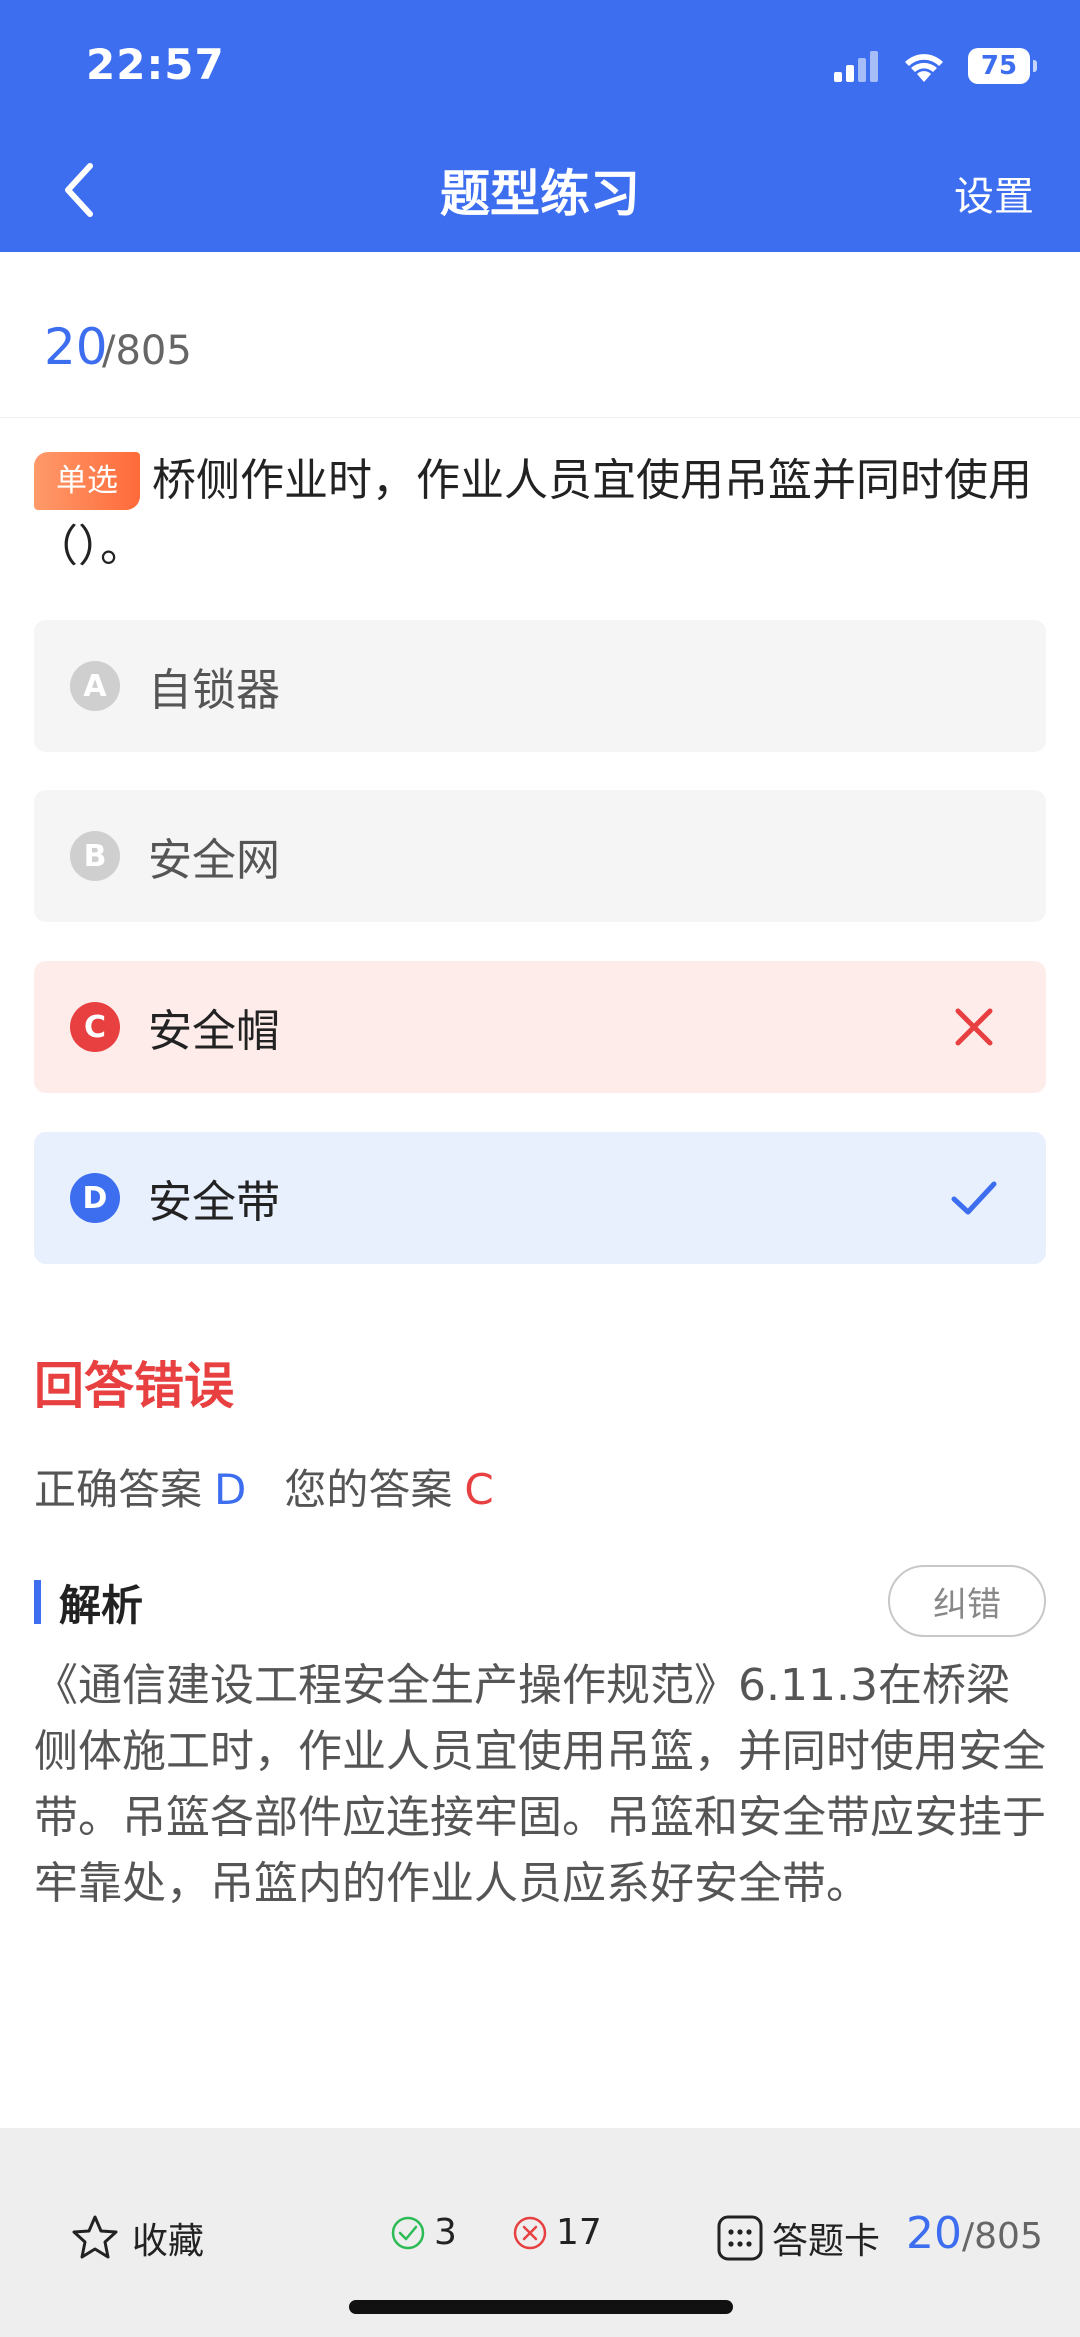  I want to click on option-a: A 自锁器, so click(540, 686).